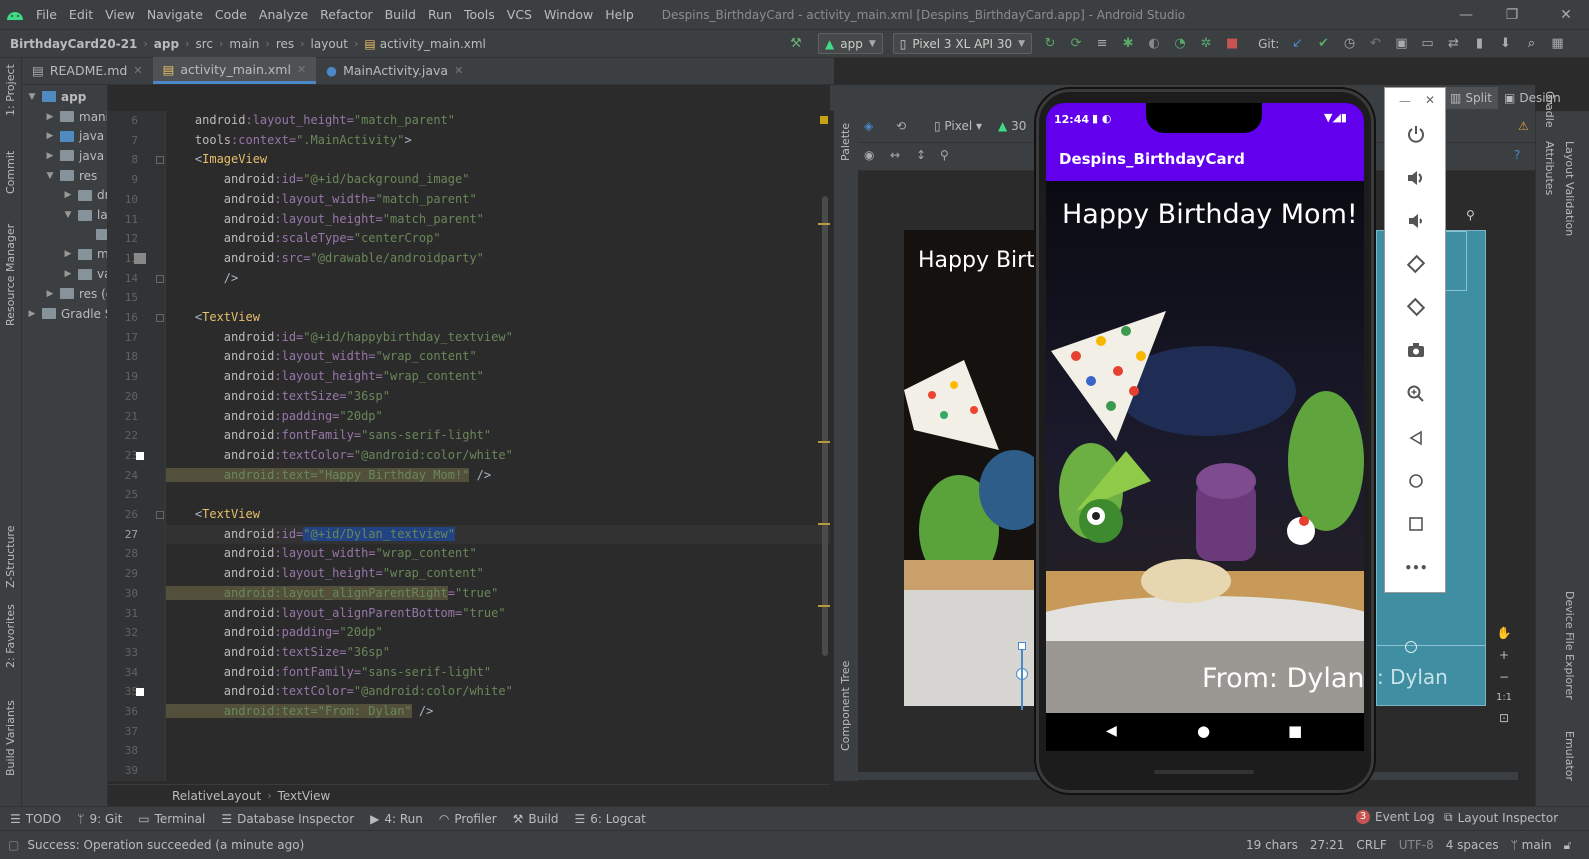 Image resolution: width=1589 pixels, height=859 pixels. I want to click on project-structure-icon: ▣, so click(1401, 44).